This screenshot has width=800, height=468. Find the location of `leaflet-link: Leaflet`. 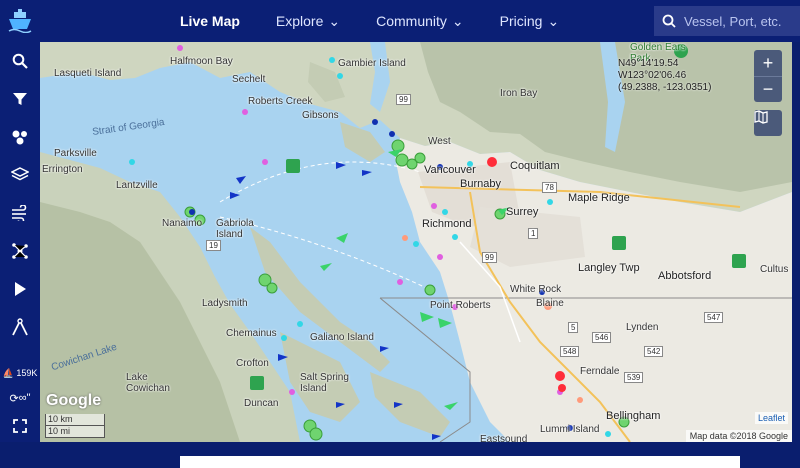

leaflet-link: Leaflet is located at coordinates (771, 418).